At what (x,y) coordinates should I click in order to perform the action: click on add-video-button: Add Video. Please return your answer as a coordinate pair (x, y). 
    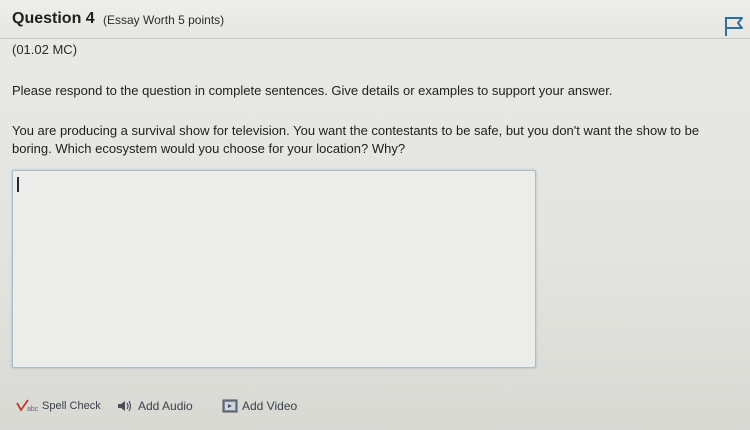
    Looking at the image, I should click on (259, 406).